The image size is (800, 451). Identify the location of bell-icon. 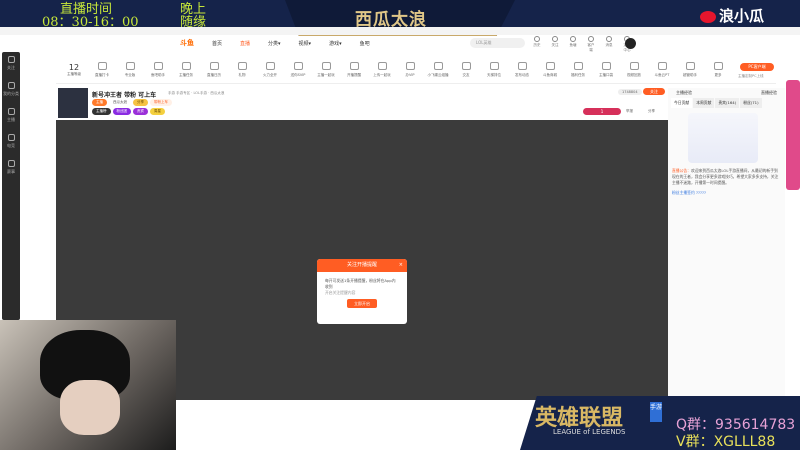
(609, 39).